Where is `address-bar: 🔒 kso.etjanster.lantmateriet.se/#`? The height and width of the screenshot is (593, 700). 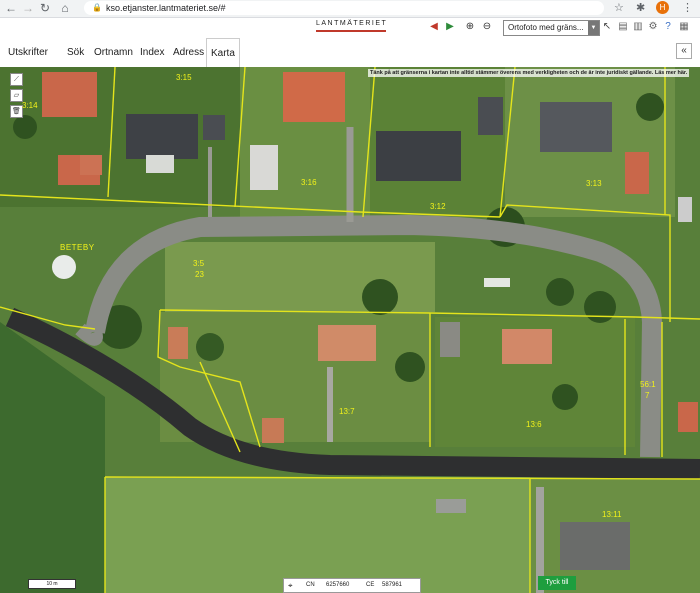
address-bar: 🔒 kso.etjanster.lantmateriet.se/# is located at coordinates (344, 8).